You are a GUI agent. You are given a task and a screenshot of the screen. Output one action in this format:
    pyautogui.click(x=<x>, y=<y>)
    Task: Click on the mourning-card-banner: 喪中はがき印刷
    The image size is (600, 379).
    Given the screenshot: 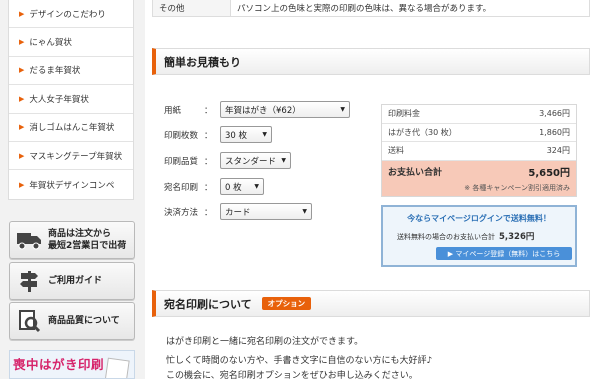 What is the action you would take?
    pyautogui.click(x=72, y=364)
    